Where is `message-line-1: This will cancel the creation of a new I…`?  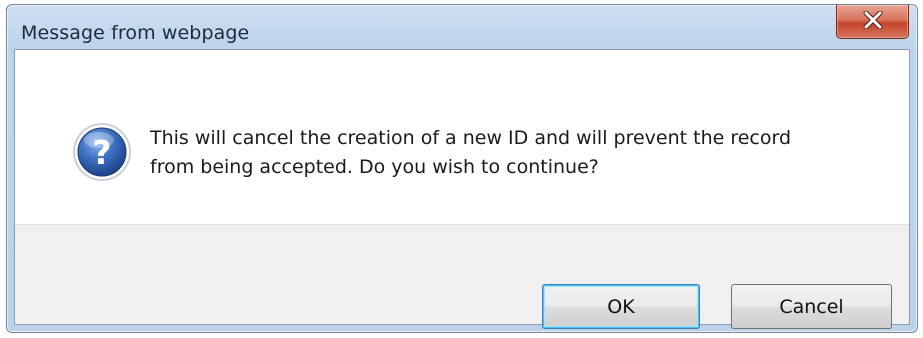 message-line-1: This will cancel the creation of a new I… is located at coordinates (471, 138).